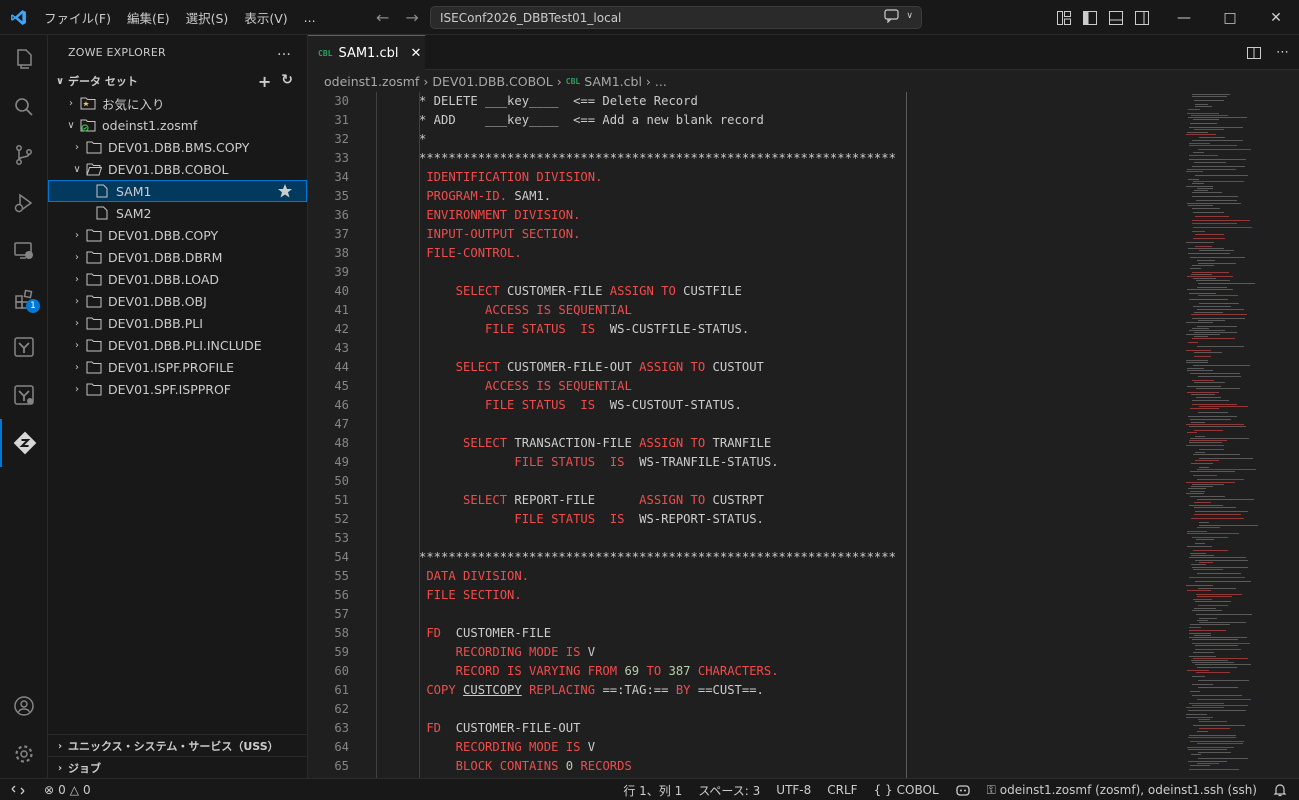 This screenshot has height=800, width=1299. Describe the element at coordinates (743, 405) in the screenshot. I see `code-line: 46 FILE STATUS IS WS-CUSTOUT-STATUS.` at that location.